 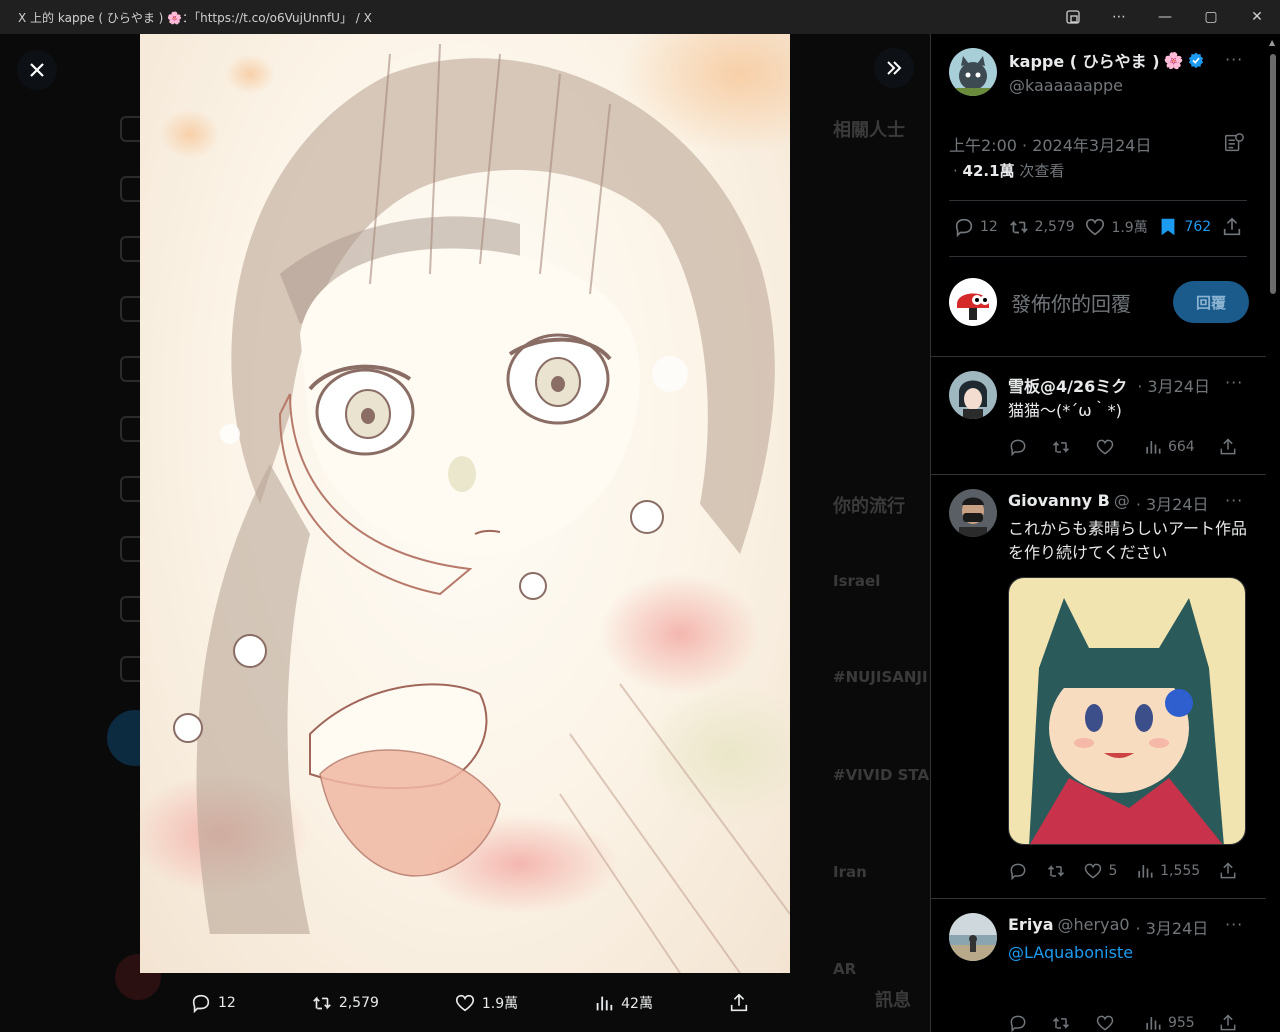 I want to click on reply-views-button: 955, so click(x=1169, y=1022).